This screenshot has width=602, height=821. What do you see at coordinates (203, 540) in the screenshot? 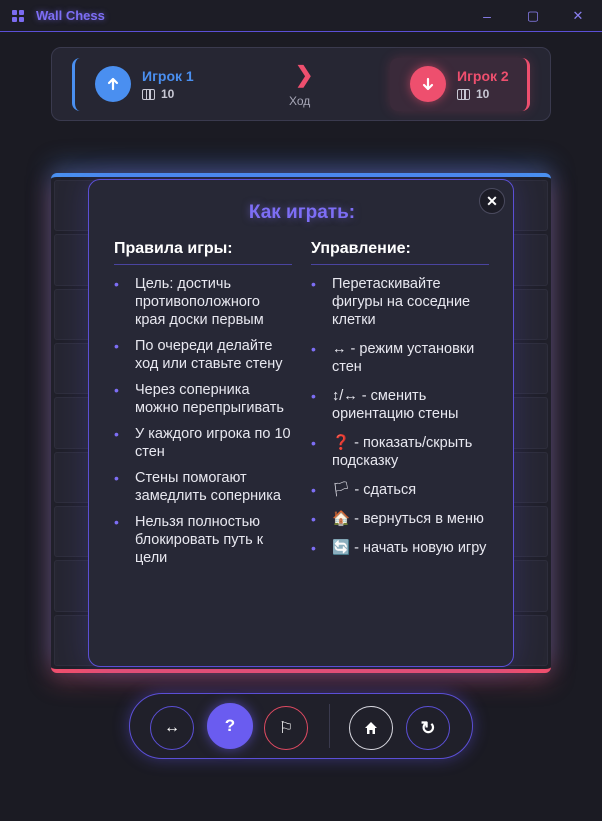
I see `rule-item: Нельзя полностью блокировать путь к цели` at bounding box center [203, 540].